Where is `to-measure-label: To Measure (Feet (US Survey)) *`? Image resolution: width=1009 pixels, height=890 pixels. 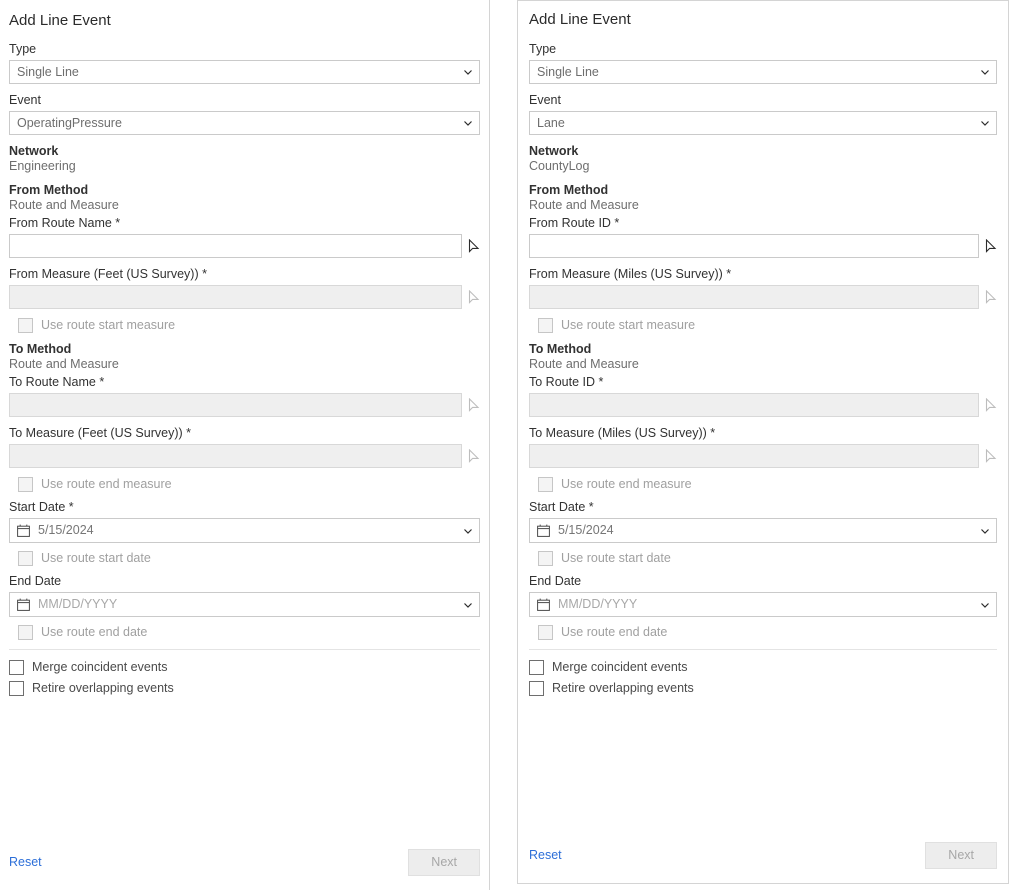
to-measure-label: To Measure (Feet (US Survey)) * is located at coordinates (100, 433).